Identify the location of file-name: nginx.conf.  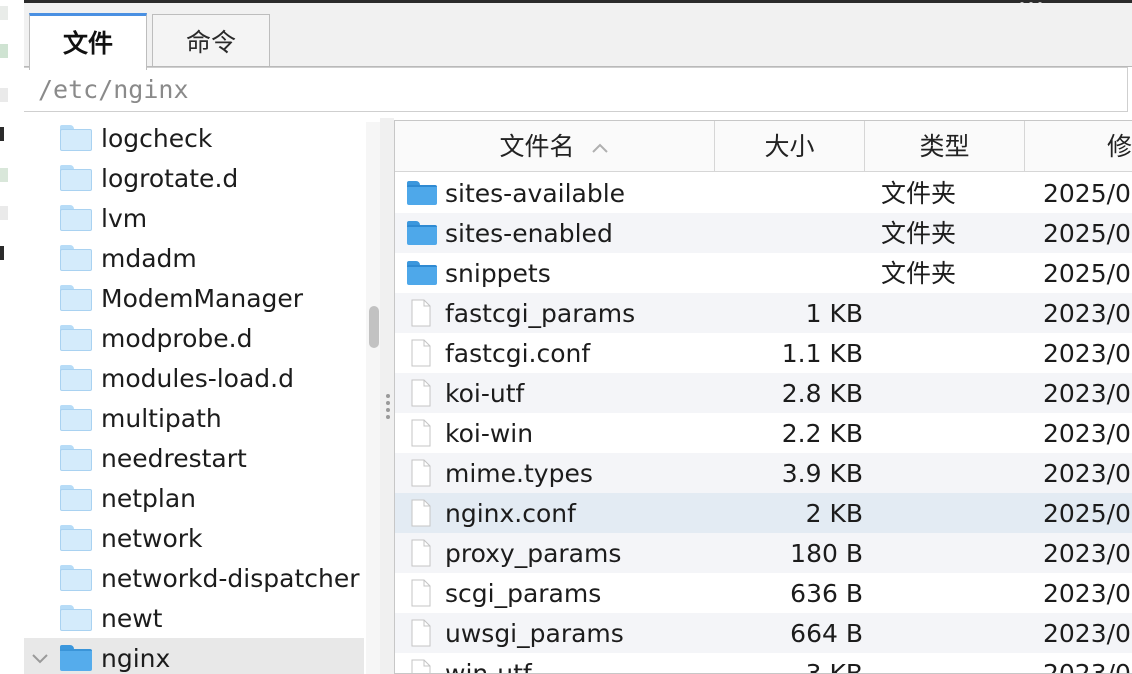
(510, 513).